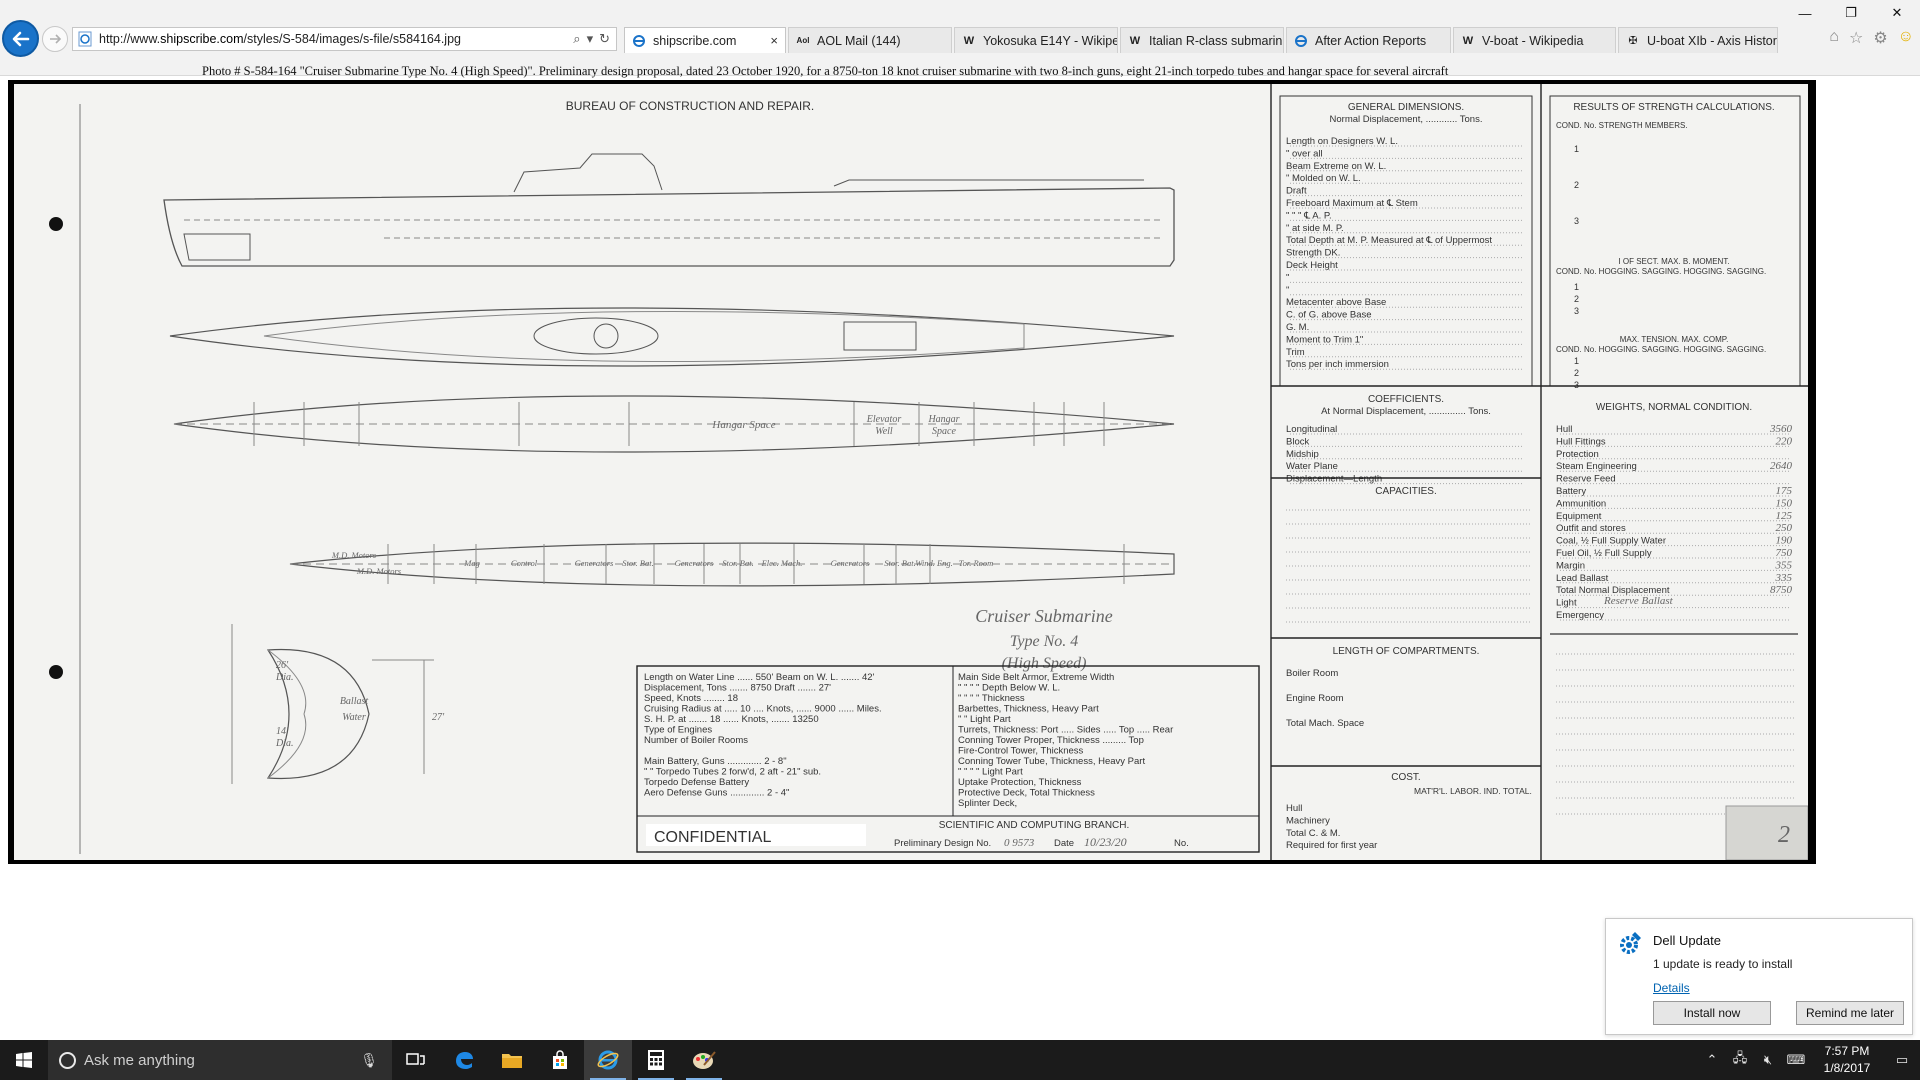 The height and width of the screenshot is (1080, 1920). What do you see at coordinates (220, 1060) in the screenshot?
I see `cortana-search-box: Ask me anything 🎙︎` at bounding box center [220, 1060].